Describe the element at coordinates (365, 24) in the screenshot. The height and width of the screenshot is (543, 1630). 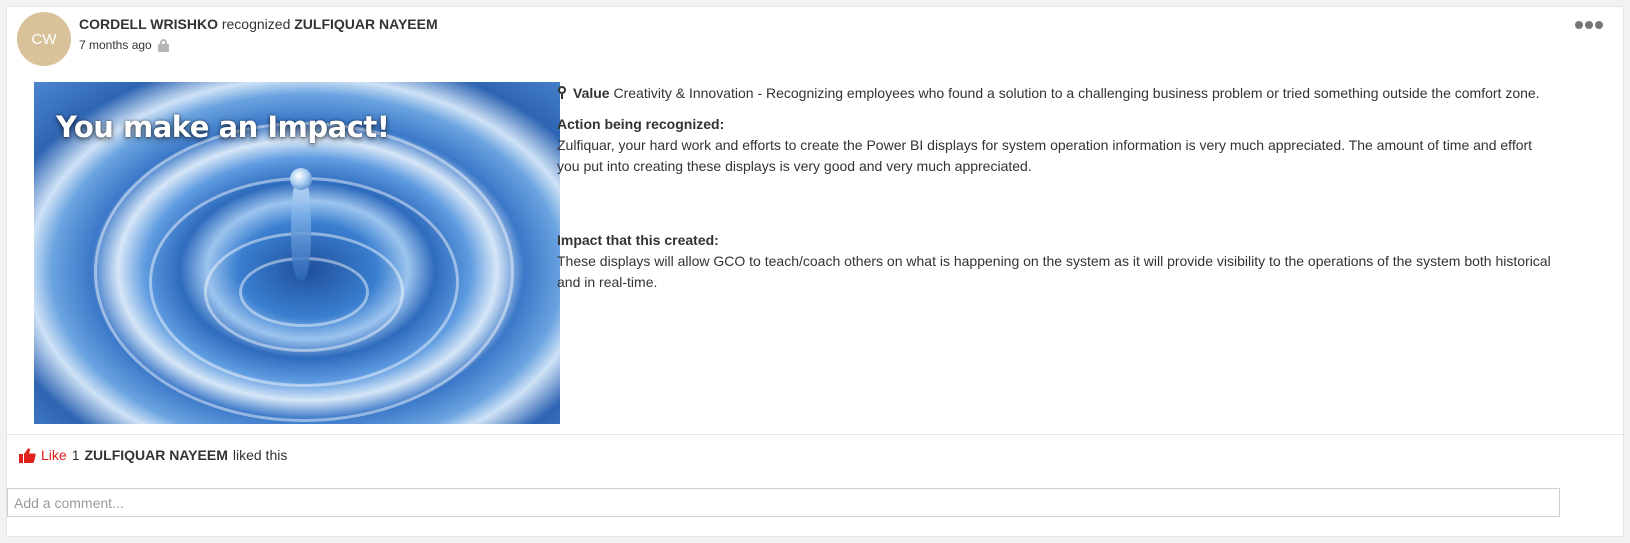
I see `recipient-name: ZULFIQUAR NAYEEM` at that location.